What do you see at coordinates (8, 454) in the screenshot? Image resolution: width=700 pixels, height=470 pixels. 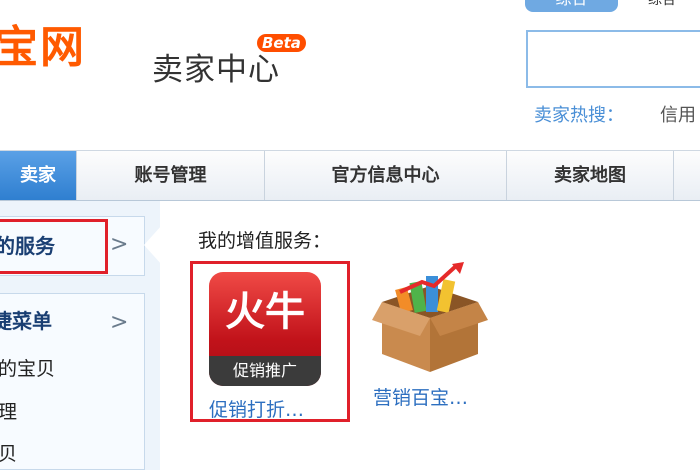 I see `sidebar-link: 贝` at bounding box center [8, 454].